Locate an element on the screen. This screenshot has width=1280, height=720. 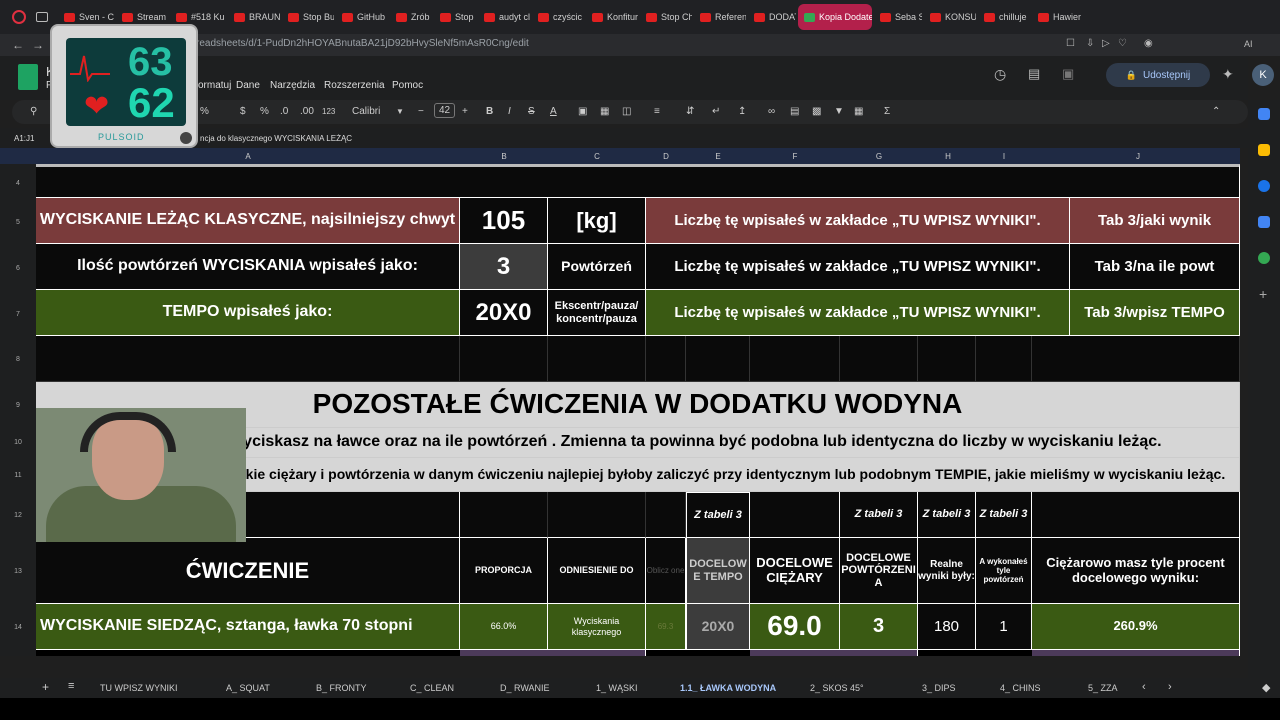
explore-icon: ◆ is located at coordinates (1266, 687).